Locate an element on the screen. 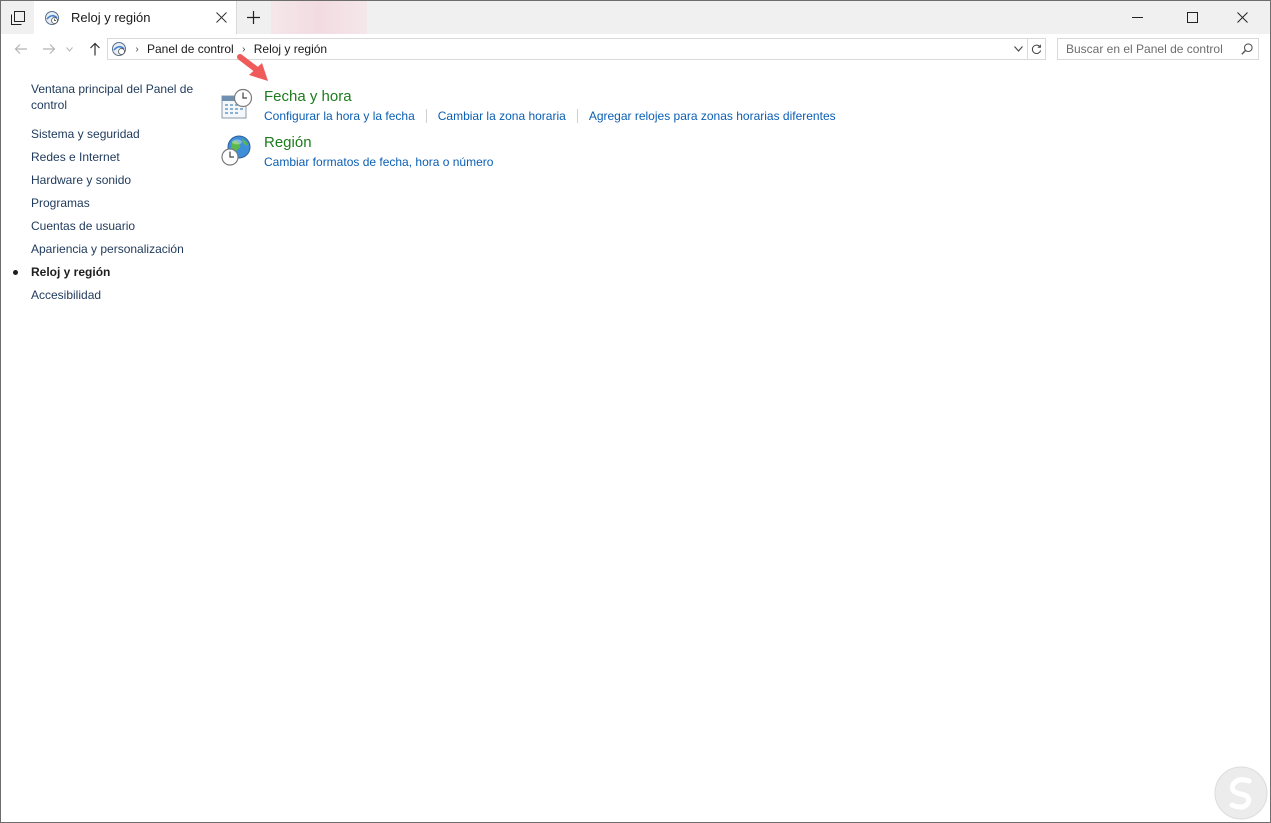 The width and height of the screenshot is (1271, 823). forward-arrow-icon is located at coordinates (49, 49).